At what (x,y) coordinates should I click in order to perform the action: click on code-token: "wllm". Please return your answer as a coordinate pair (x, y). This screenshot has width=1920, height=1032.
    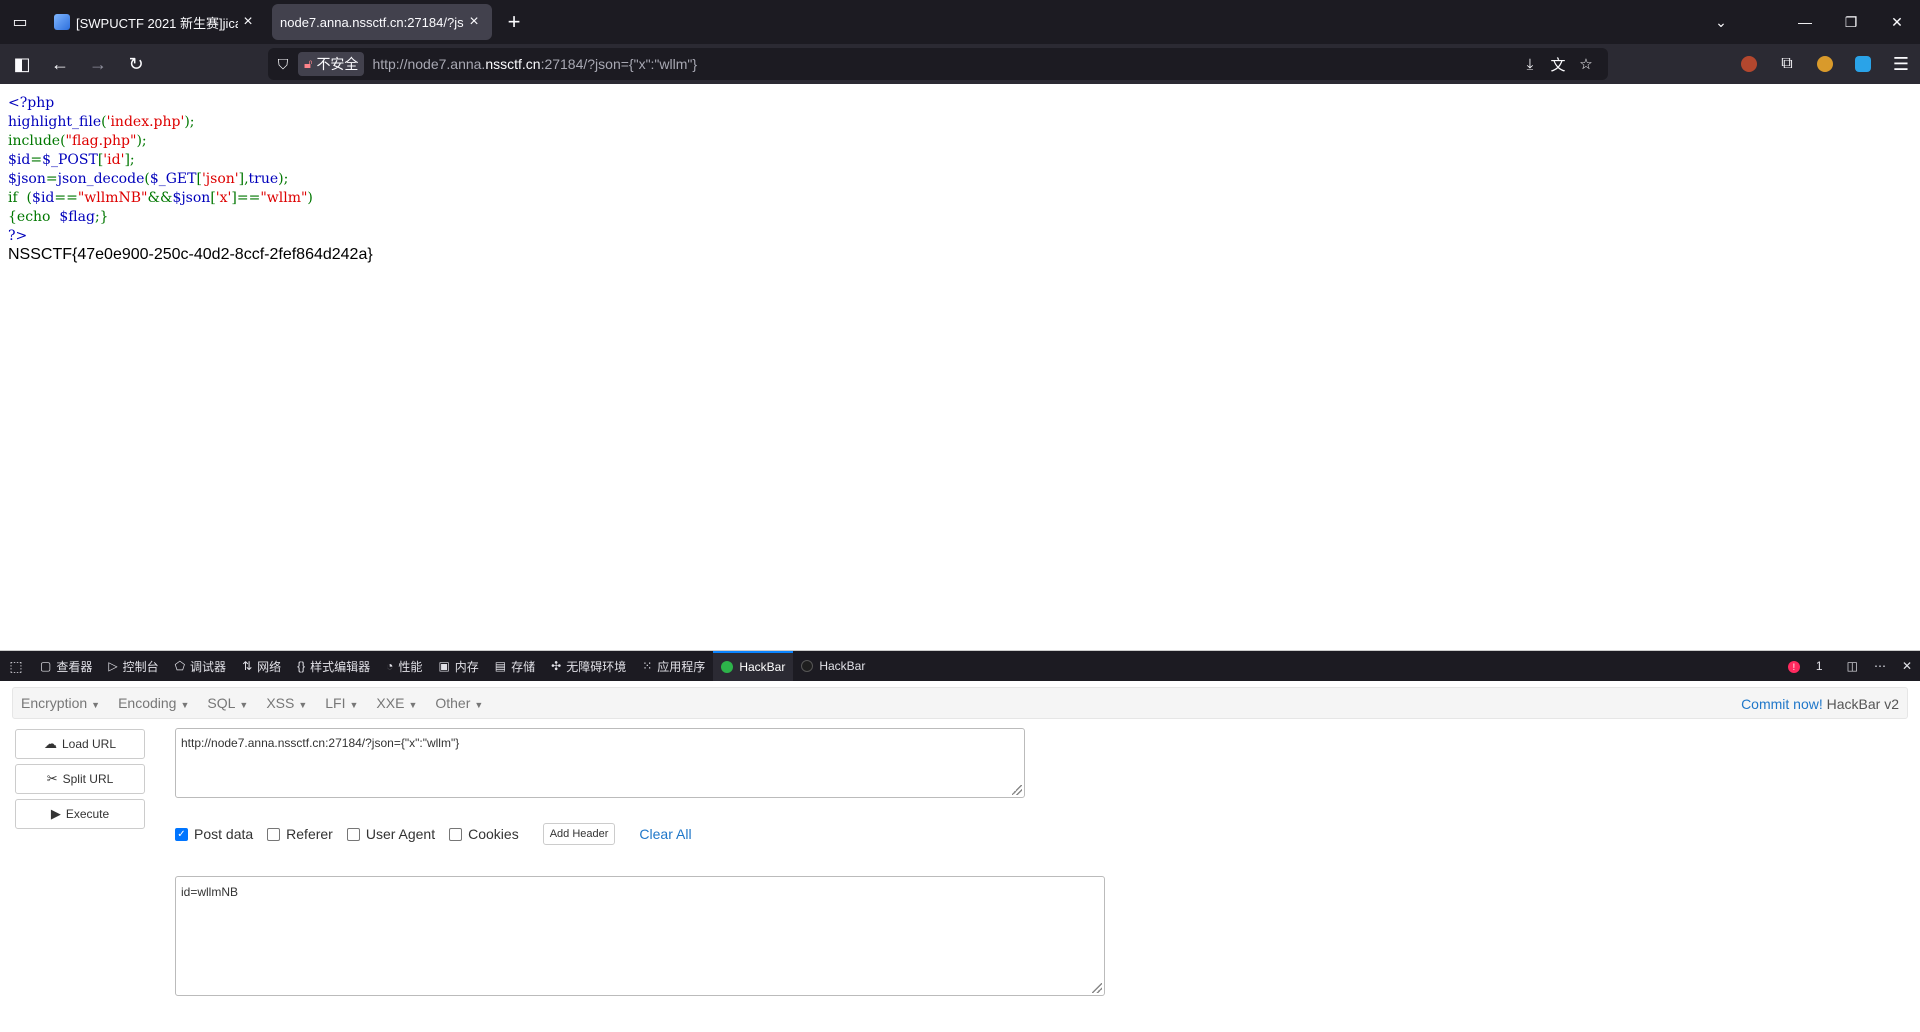
    Looking at the image, I should click on (284, 198).